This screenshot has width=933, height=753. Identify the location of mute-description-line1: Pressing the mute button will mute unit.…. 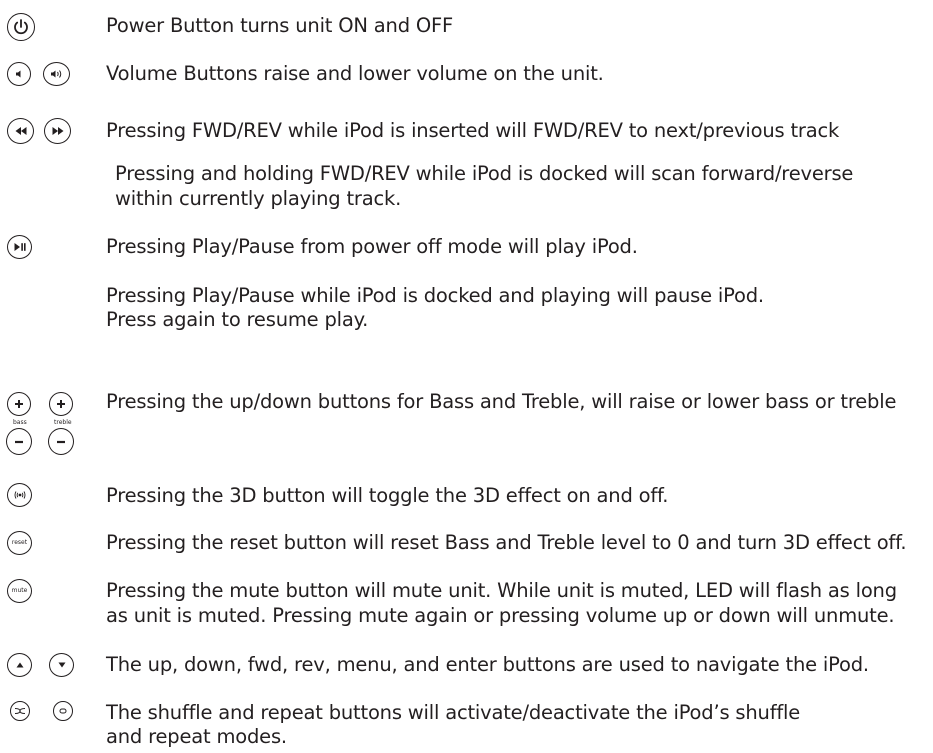
(501, 590).